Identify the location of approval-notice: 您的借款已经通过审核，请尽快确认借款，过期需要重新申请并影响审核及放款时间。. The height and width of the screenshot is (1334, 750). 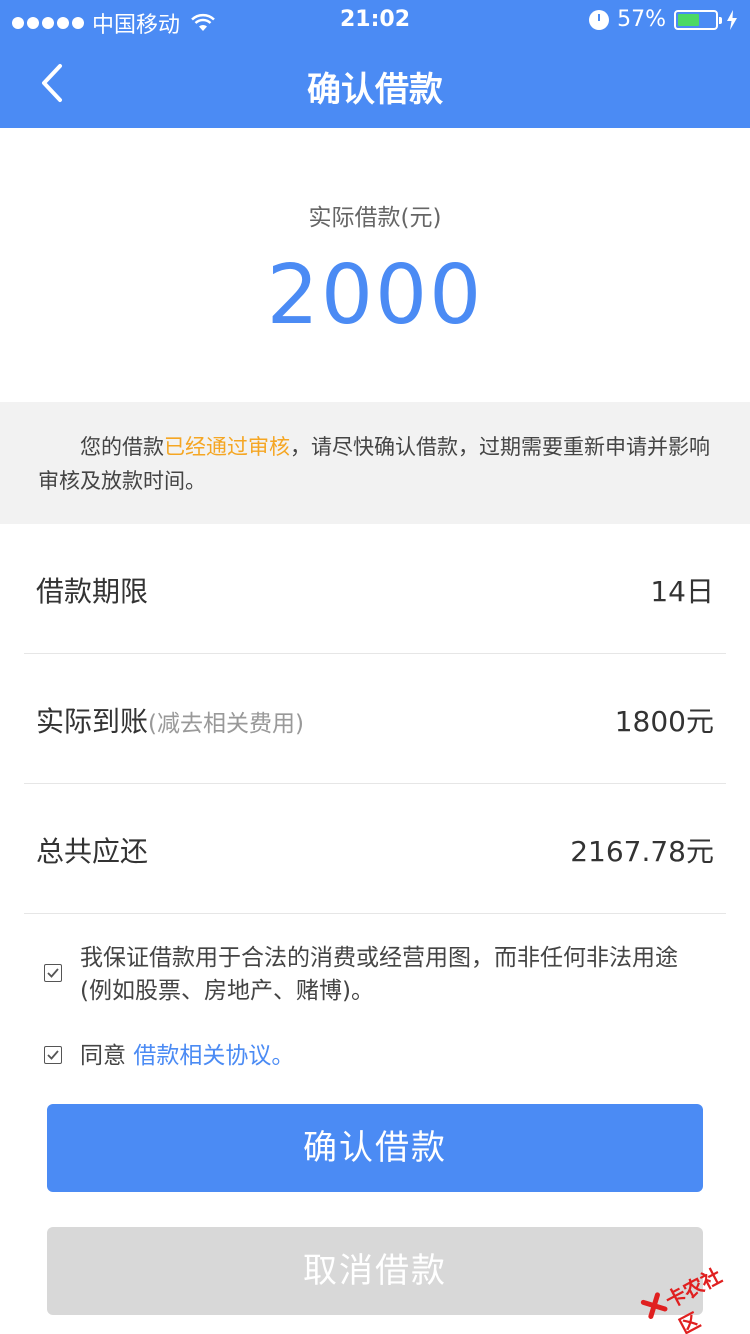
(375, 463).